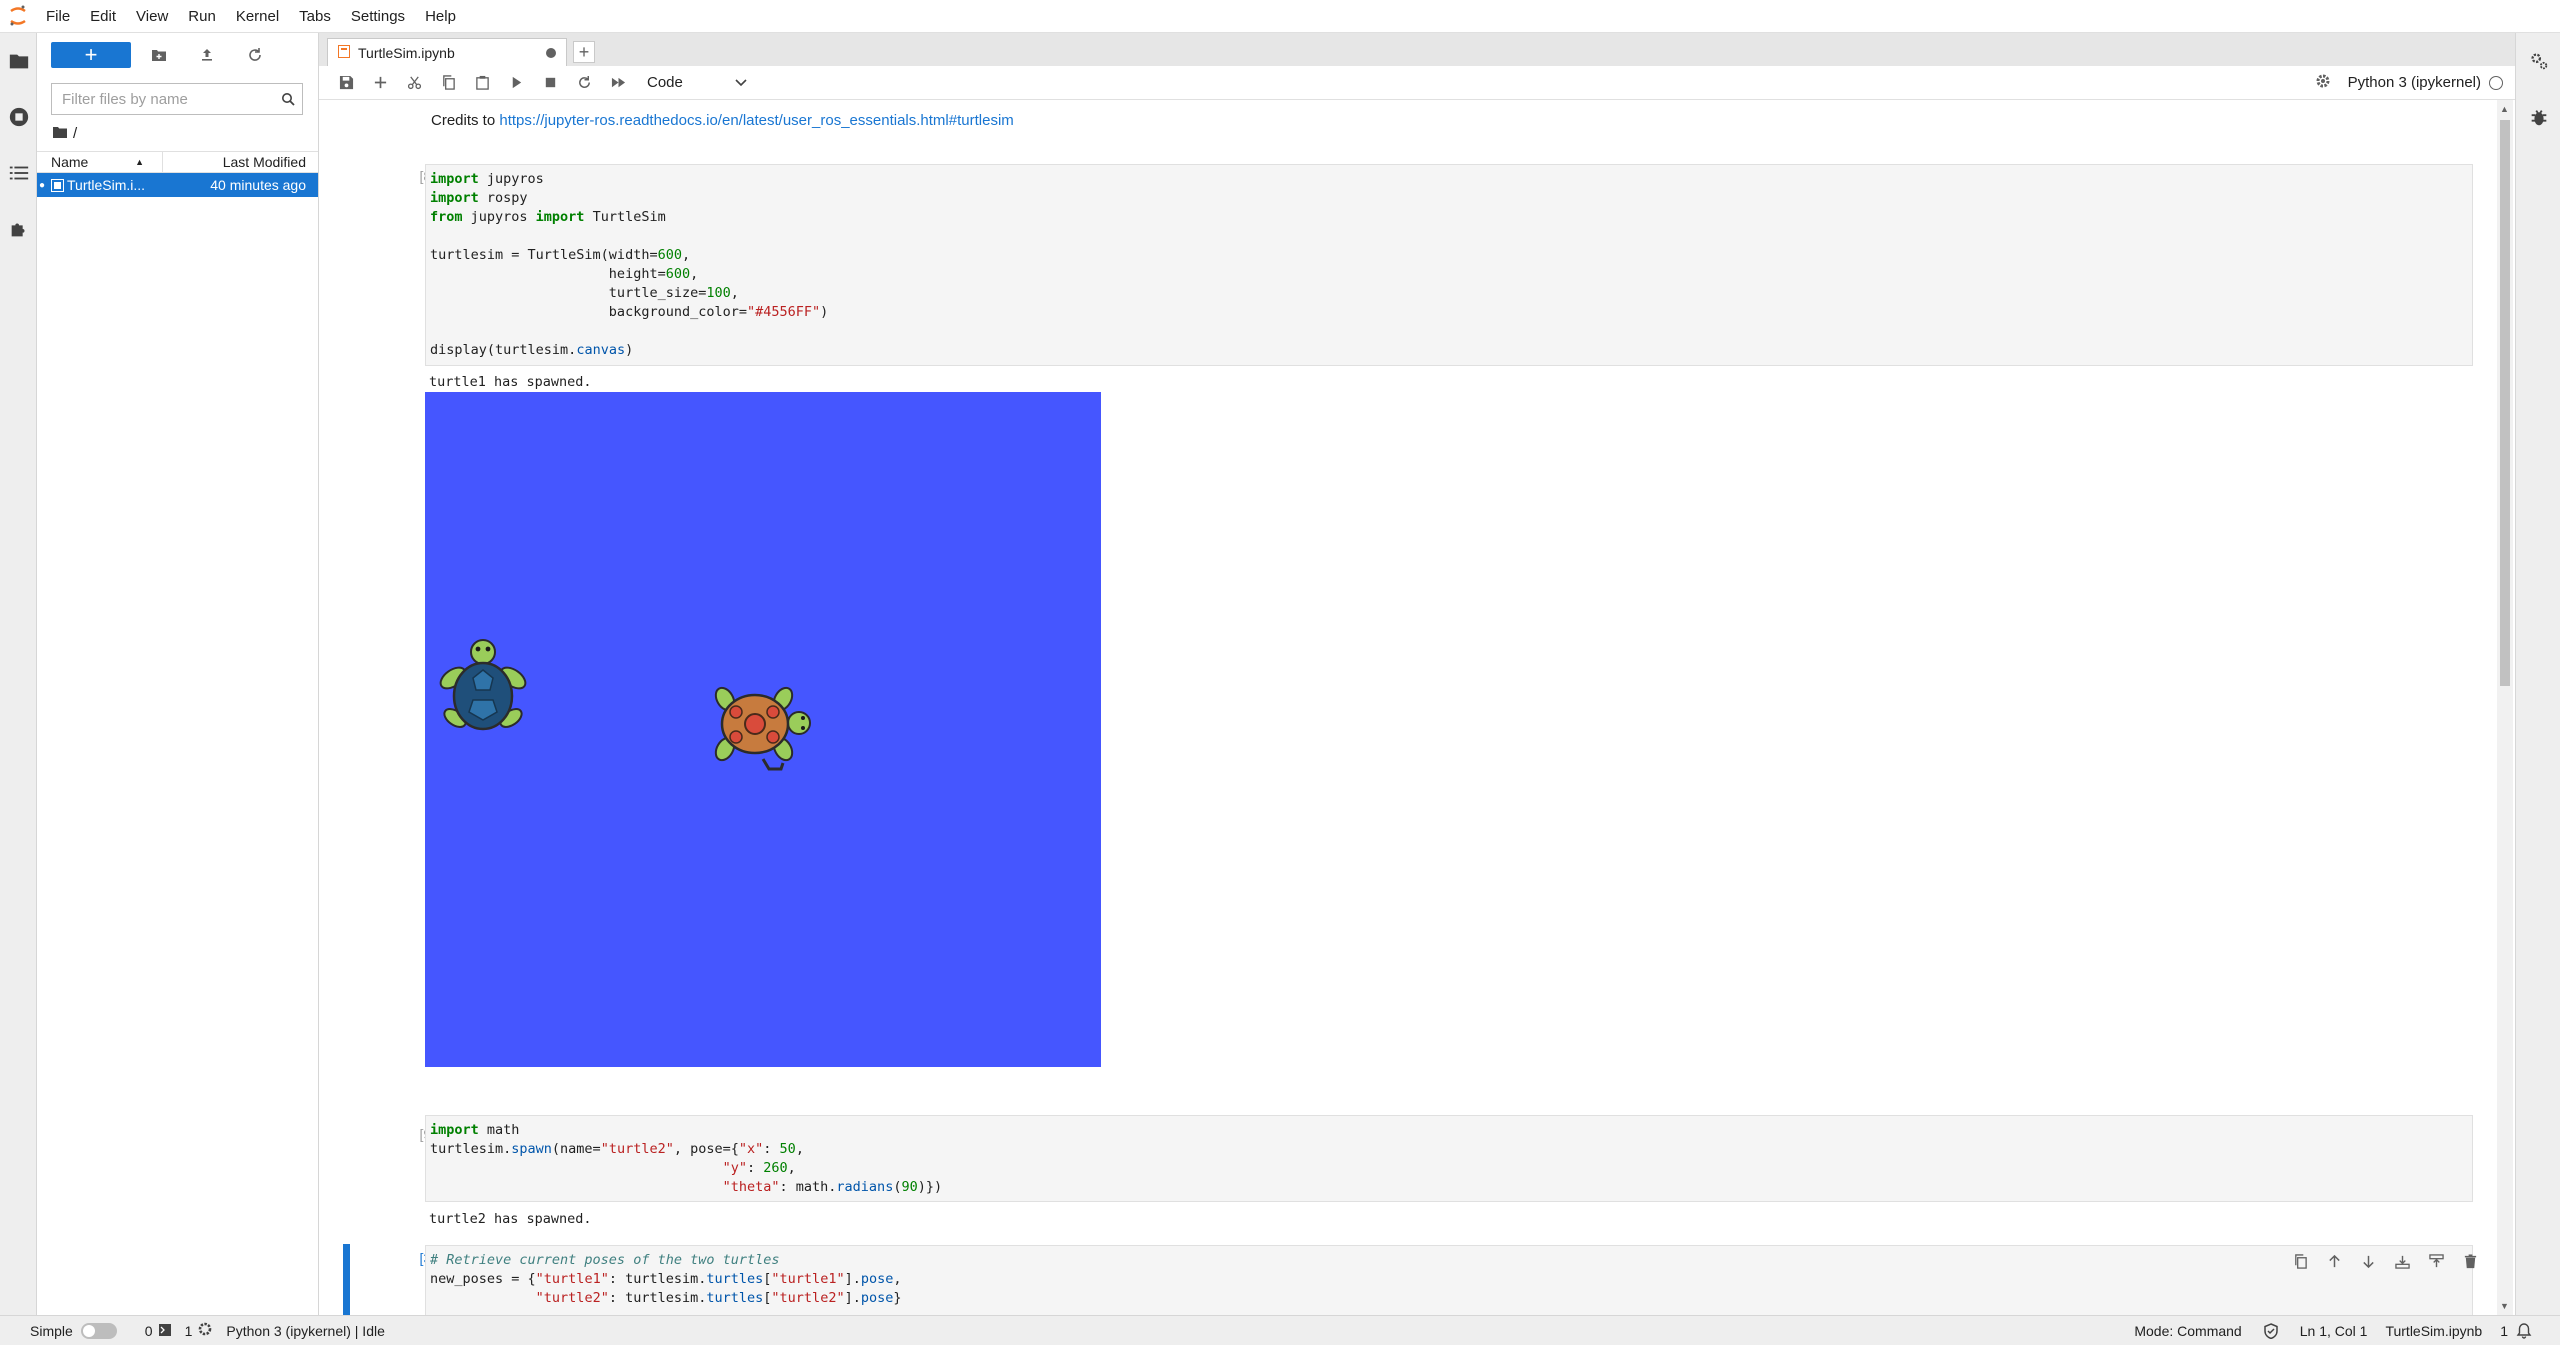 This screenshot has width=2560, height=1345. I want to click on cell-actions, so click(2385, 1261).